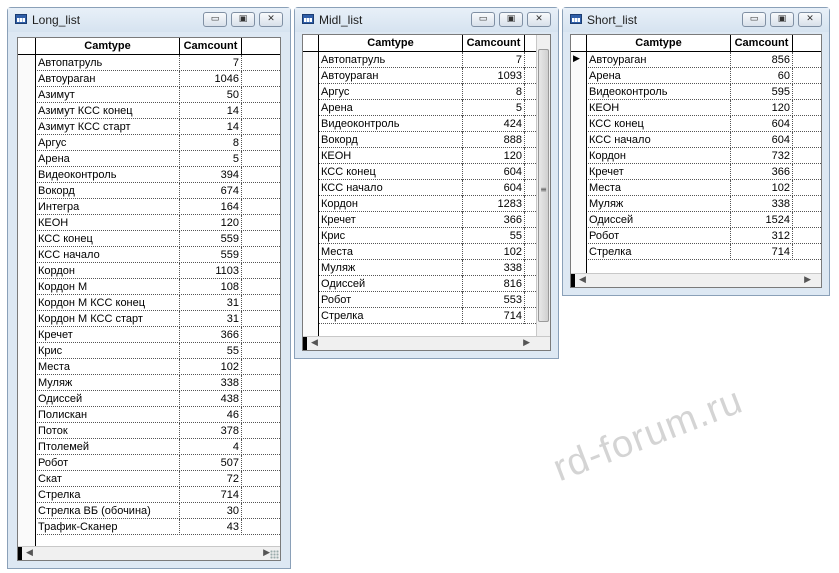 The width and height of the screenshot is (839, 573). What do you see at coordinates (149, 431) in the screenshot?
I see `table-row: Поток 378` at bounding box center [149, 431].